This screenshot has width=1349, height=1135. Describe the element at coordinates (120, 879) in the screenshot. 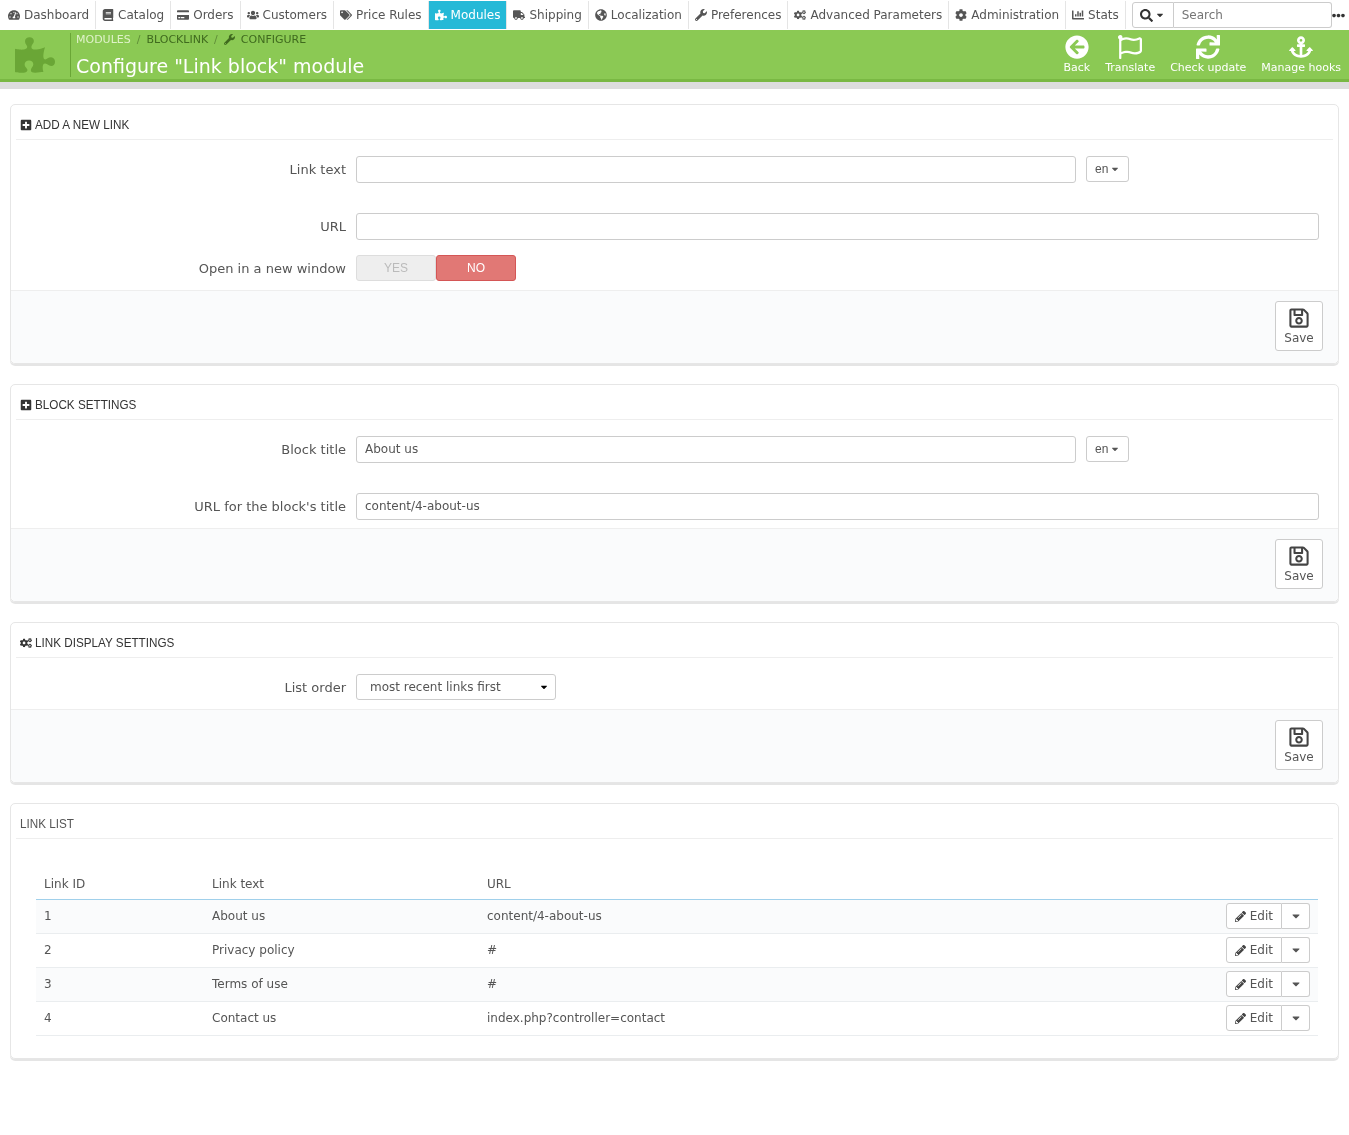

I see `column-header: Link ID` at that location.